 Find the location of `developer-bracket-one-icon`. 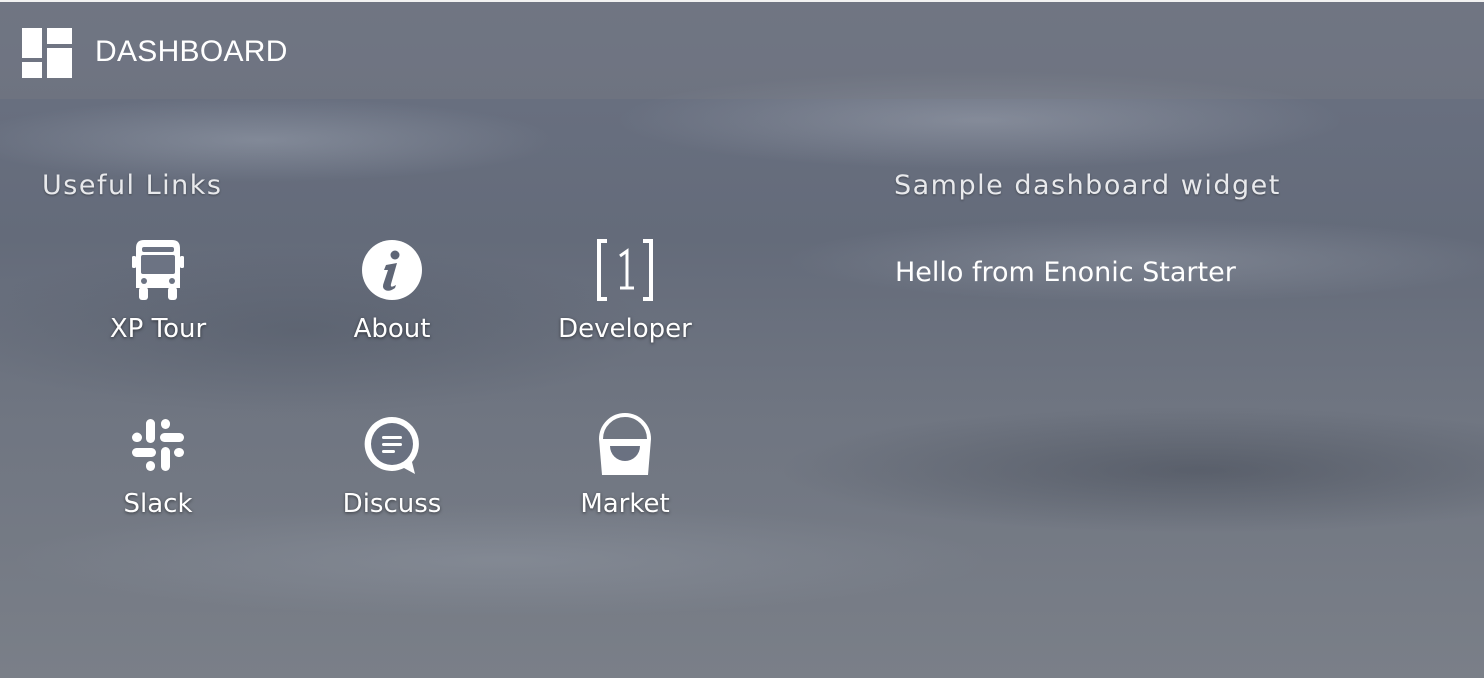

developer-bracket-one-icon is located at coordinates (625, 270).